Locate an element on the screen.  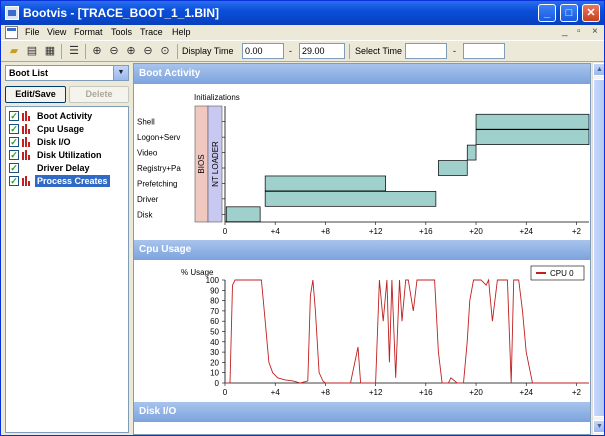
x-tick-label: 0 is located at coordinates (225, 392).